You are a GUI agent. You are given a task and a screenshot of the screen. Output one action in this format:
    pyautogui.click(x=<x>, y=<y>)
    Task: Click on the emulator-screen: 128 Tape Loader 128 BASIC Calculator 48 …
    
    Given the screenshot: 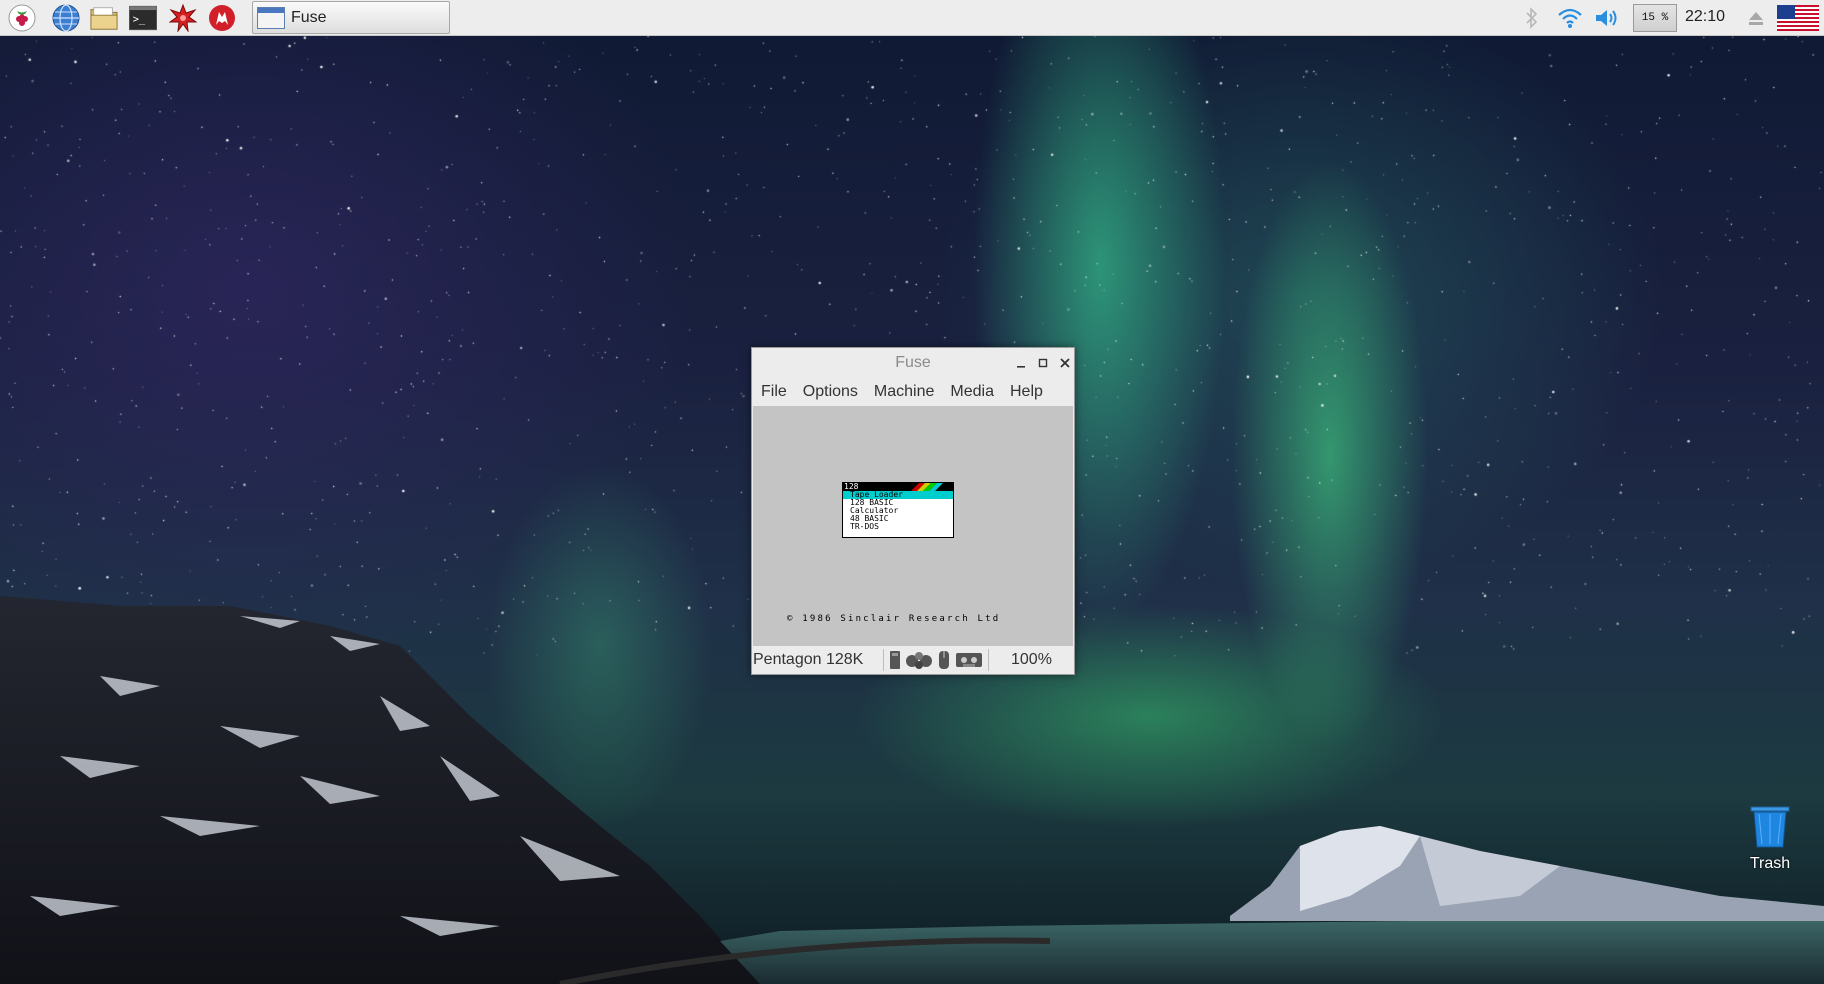 What is the action you would take?
    pyautogui.click(x=913, y=526)
    